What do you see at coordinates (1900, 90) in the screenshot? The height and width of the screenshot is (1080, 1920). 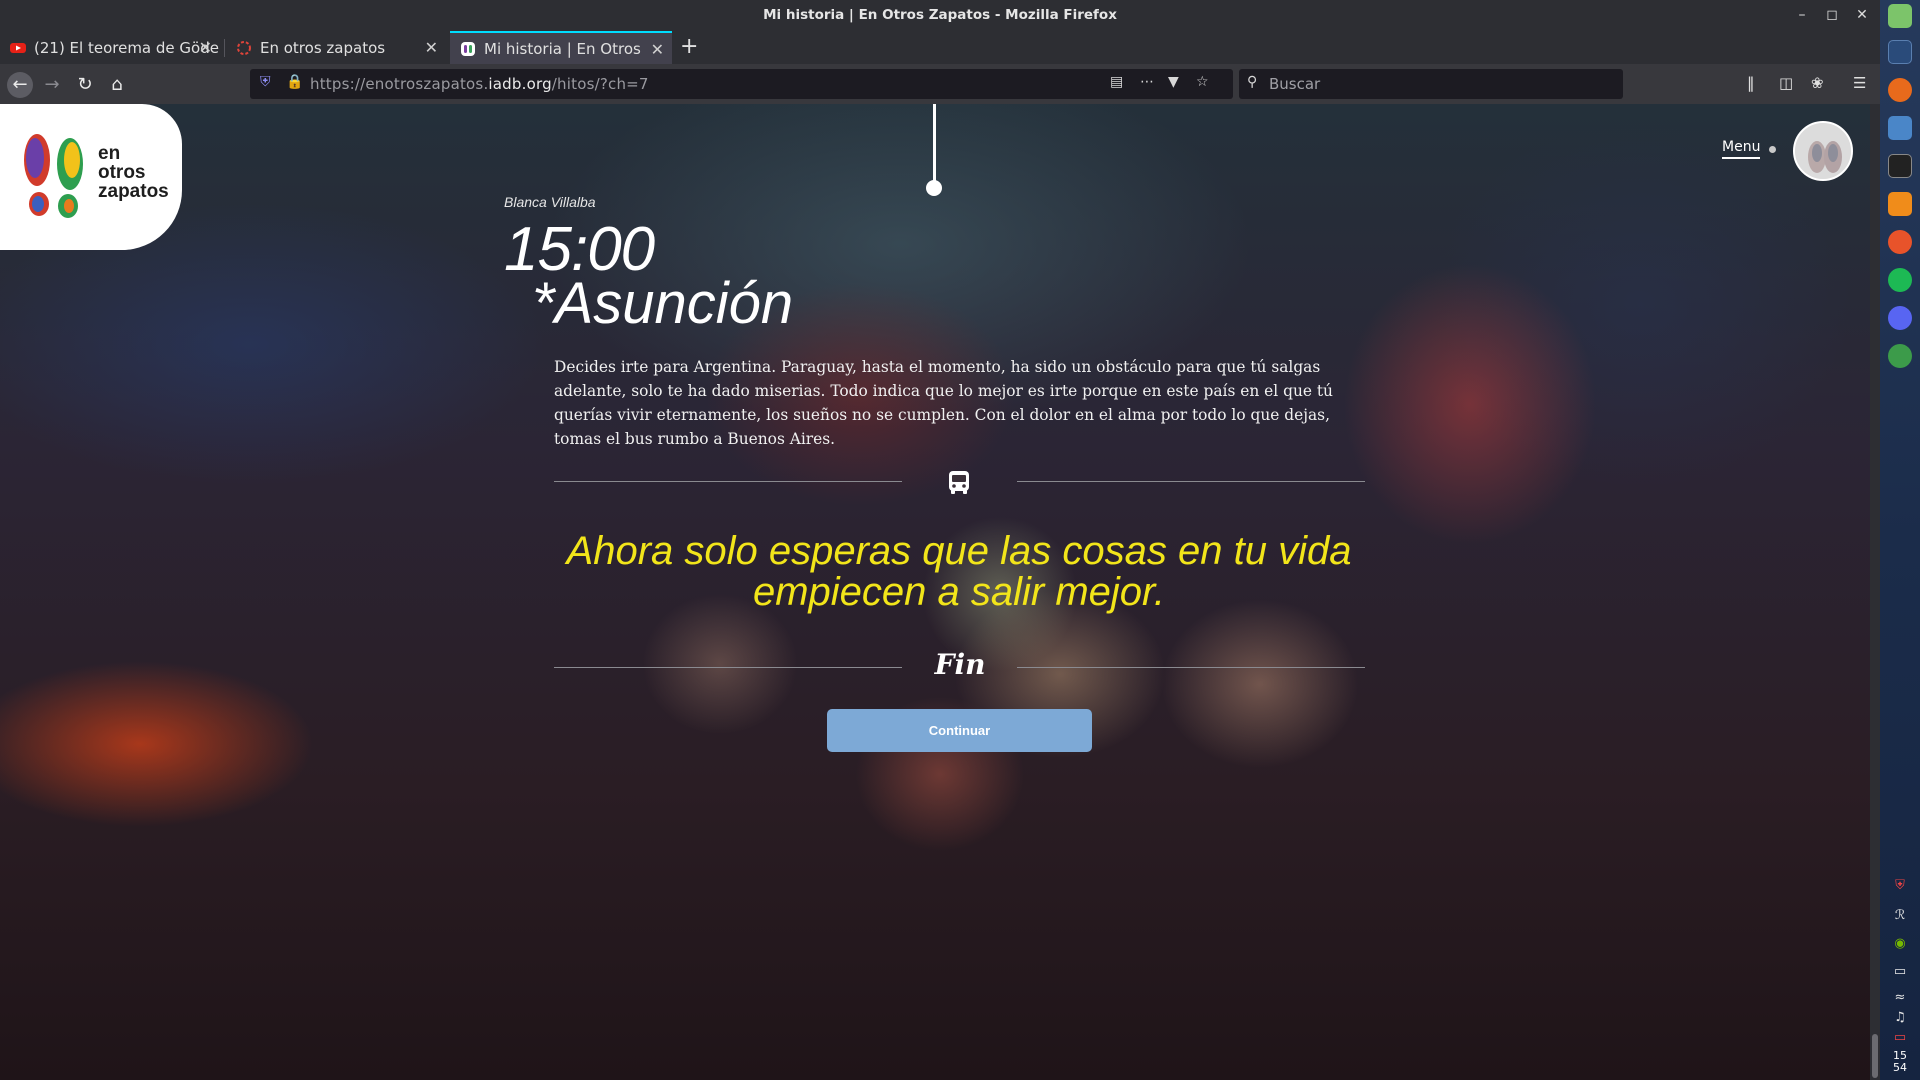 I see `firefox-icon` at bounding box center [1900, 90].